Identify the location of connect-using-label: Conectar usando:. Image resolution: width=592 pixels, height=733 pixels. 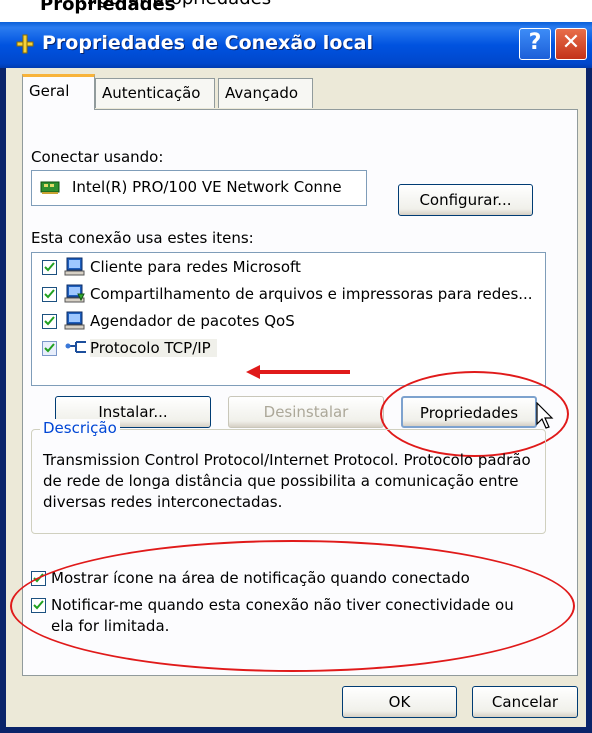
(97, 157).